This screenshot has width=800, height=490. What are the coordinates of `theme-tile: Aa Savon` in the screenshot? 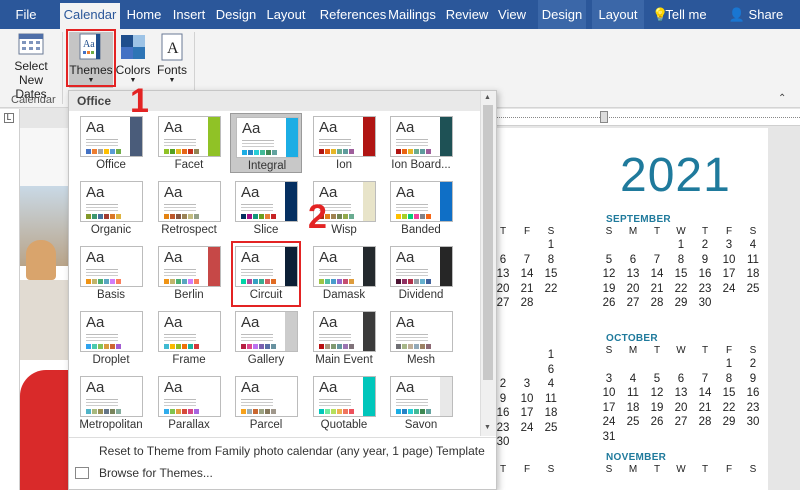 It's located at (421, 403).